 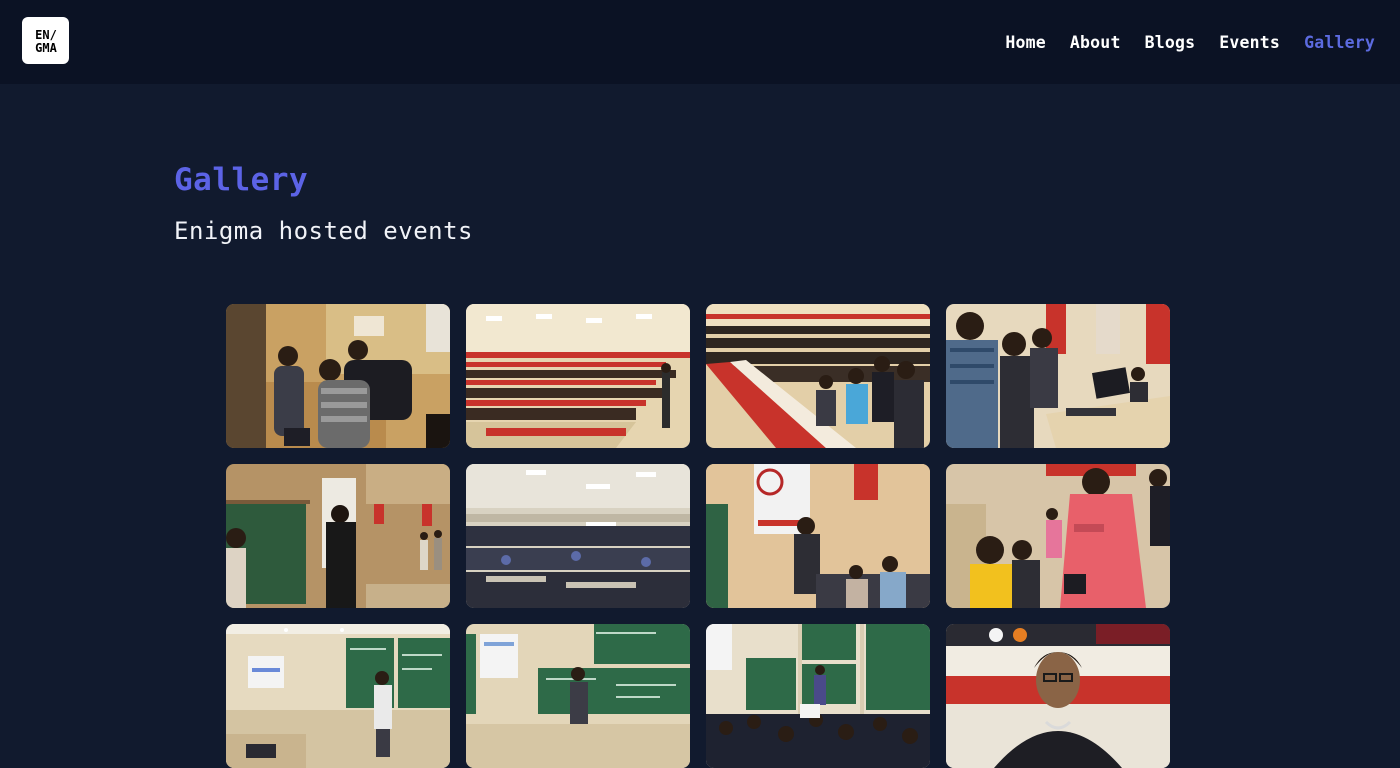 I want to click on chalkboard-speaker-photo, so click(x=578, y=696).